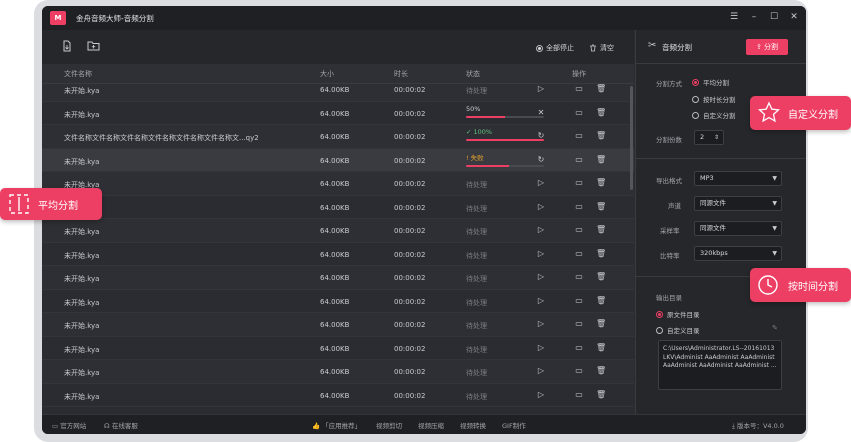 The image size is (851, 442). Describe the element at coordinates (758, 425) in the screenshot. I see `version-button: ⤓ 版本号：V4.0.0` at that location.